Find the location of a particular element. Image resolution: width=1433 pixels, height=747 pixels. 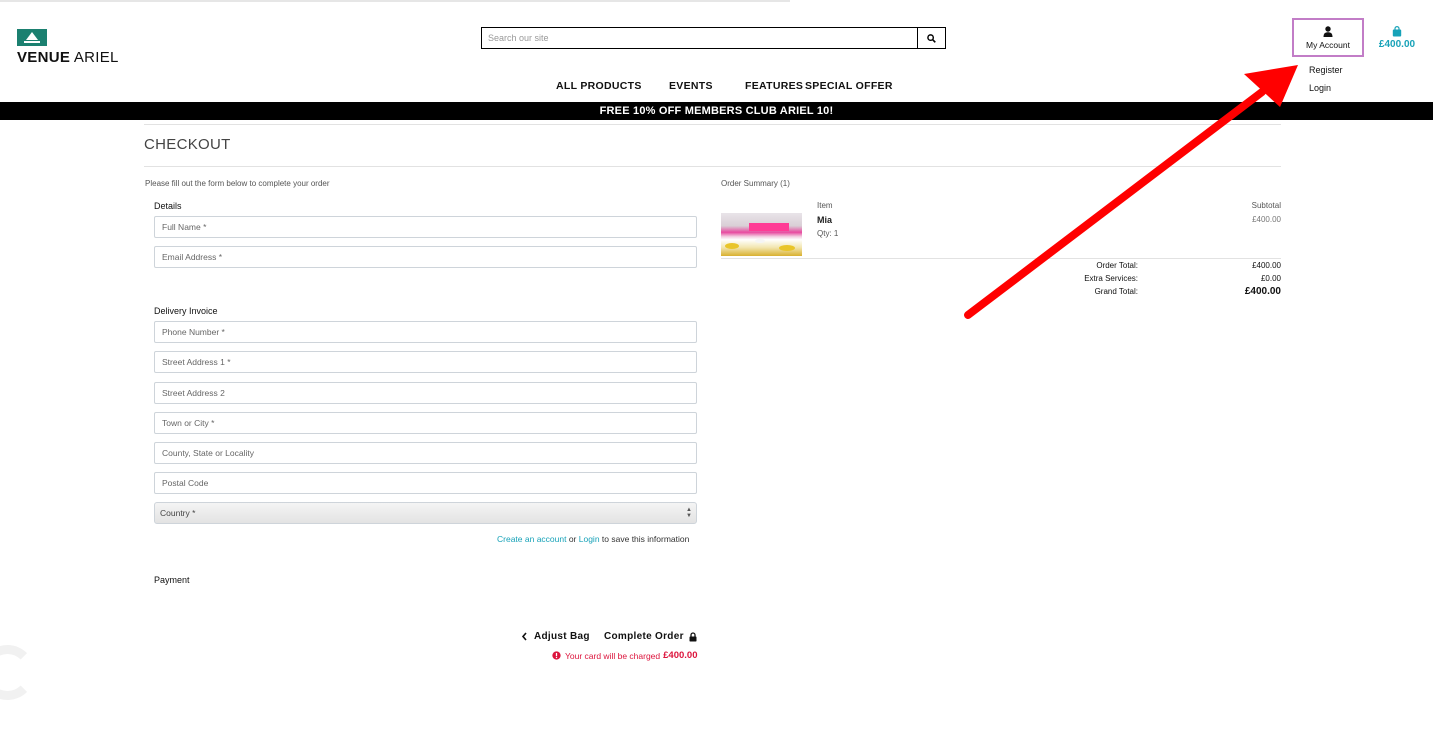

logo-mark-icon is located at coordinates (32, 37).